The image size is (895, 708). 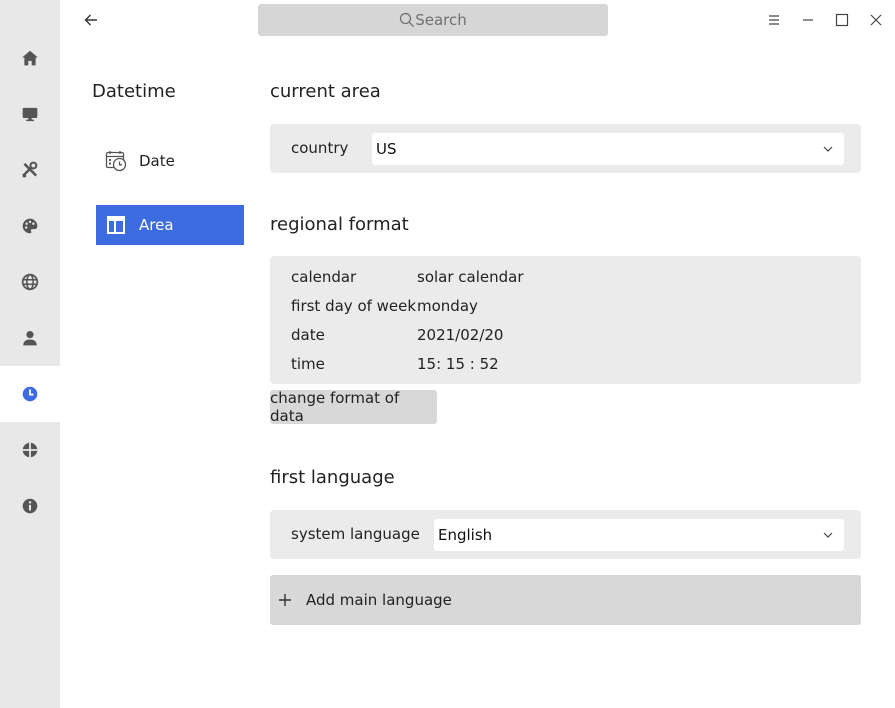 I want to click on rail-item-about, so click(x=30, y=506).